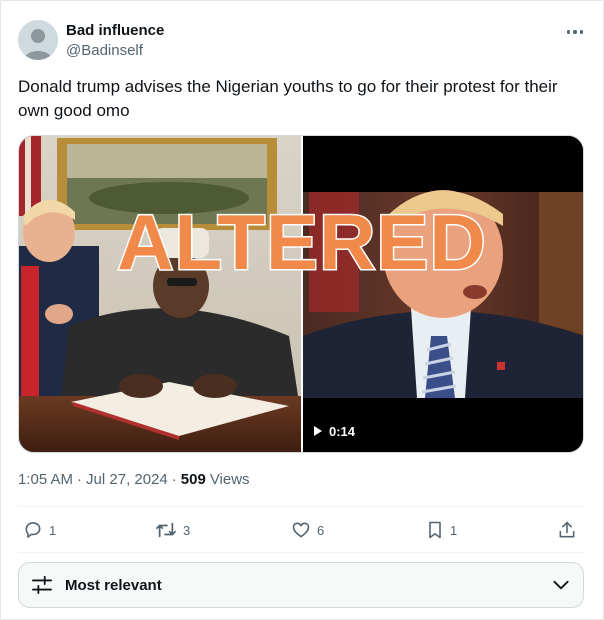 The width and height of the screenshot is (604, 620). I want to click on like-count: 6, so click(321, 530).